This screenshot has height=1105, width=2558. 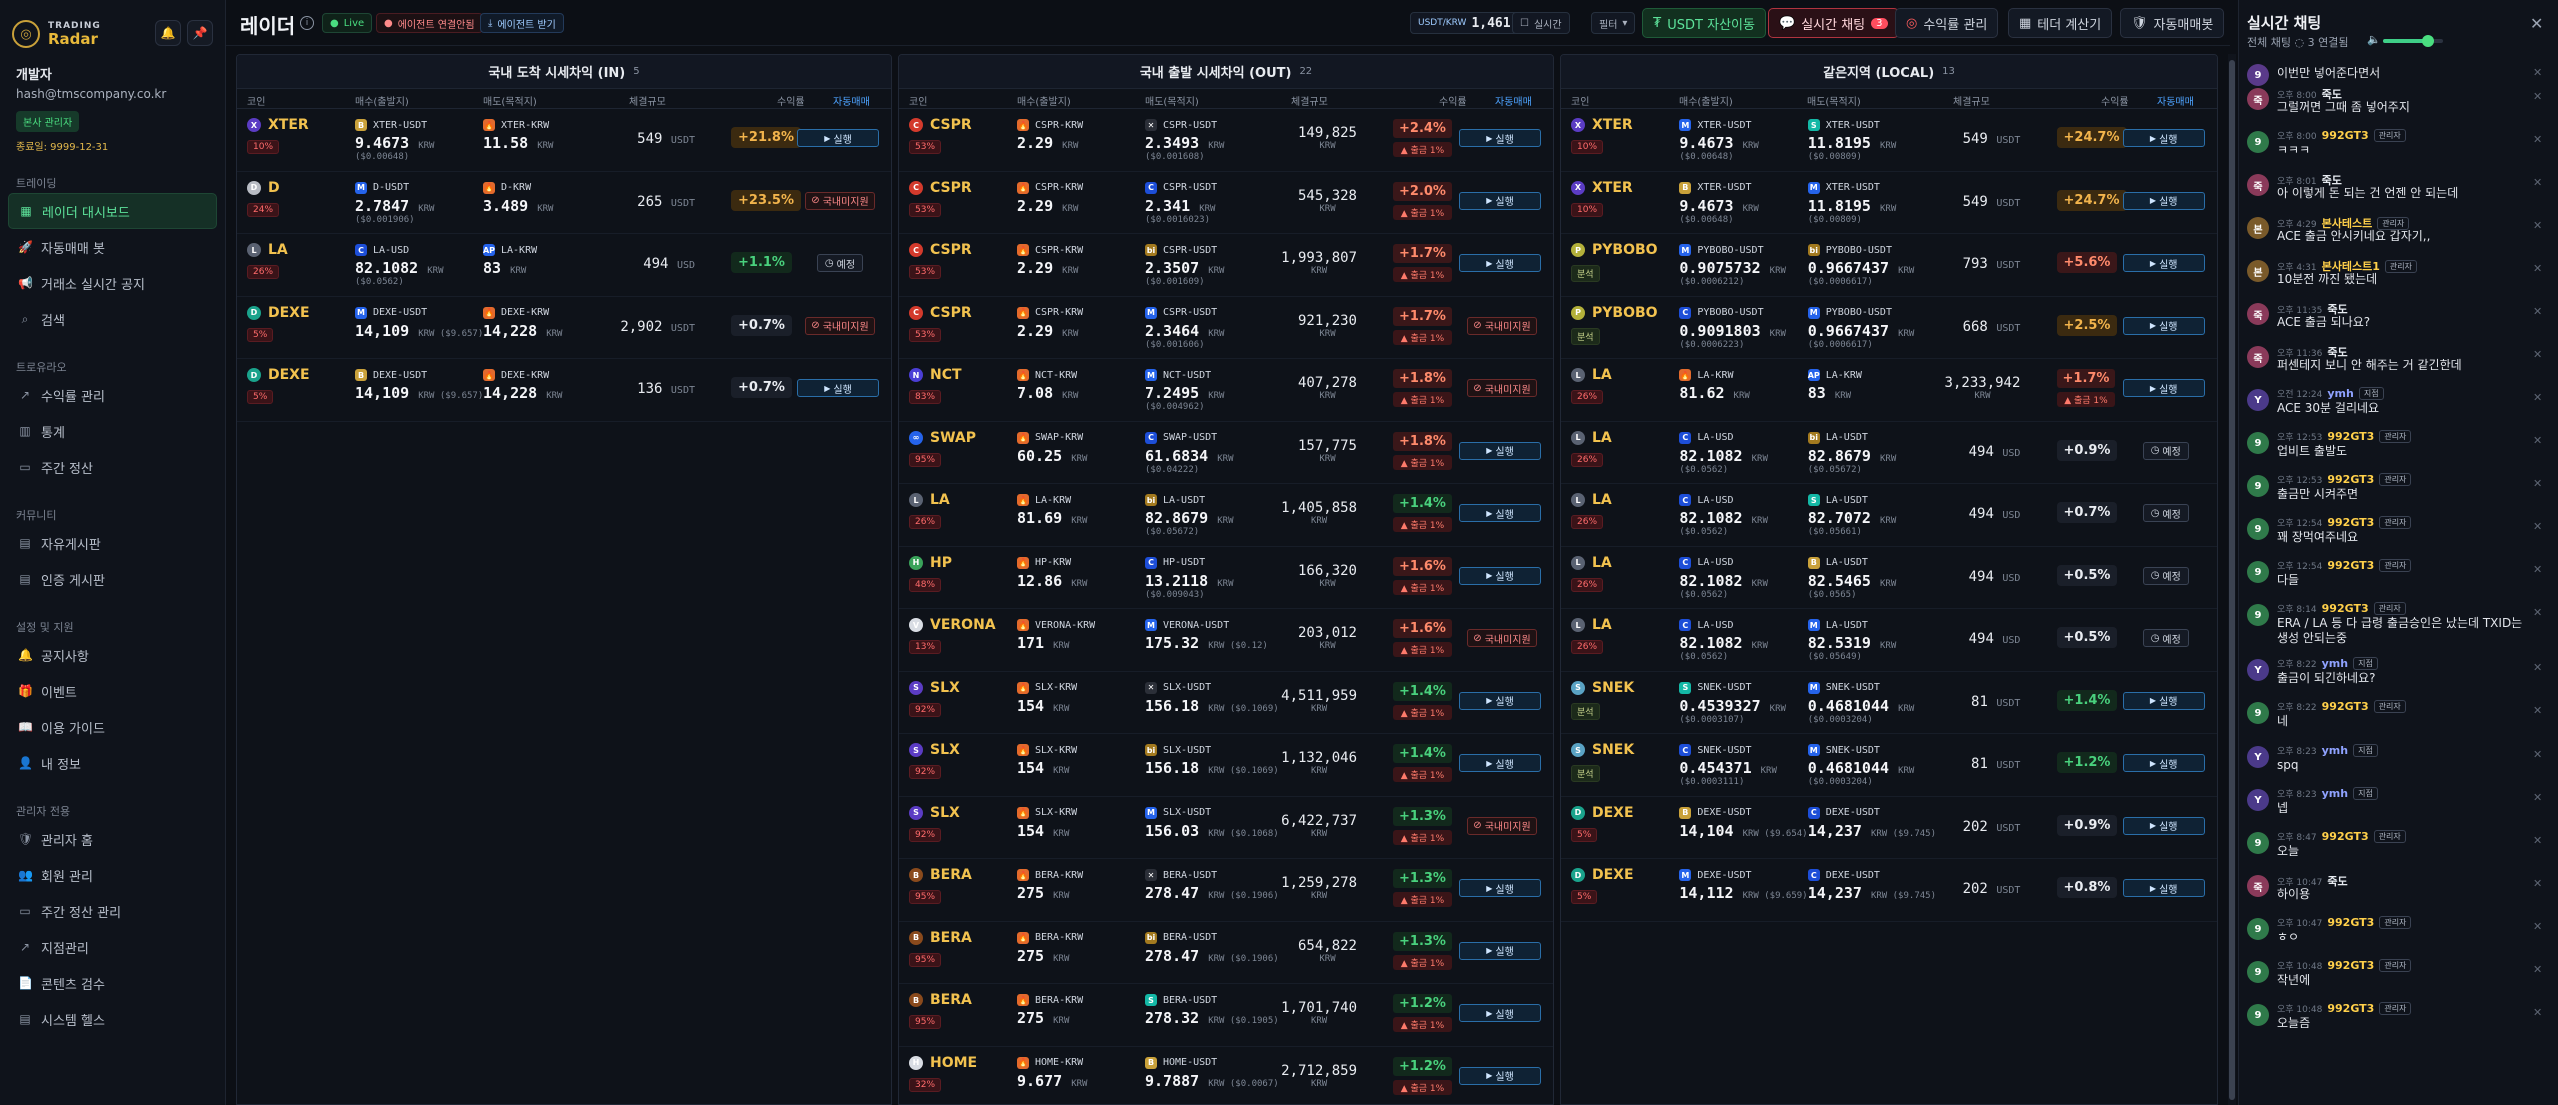 What do you see at coordinates (1851, 203) in the screenshot?
I see `exchange-sell-cell: M XTER-USDT 11.8195 KRW ($0.00809)` at bounding box center [1851, 203].